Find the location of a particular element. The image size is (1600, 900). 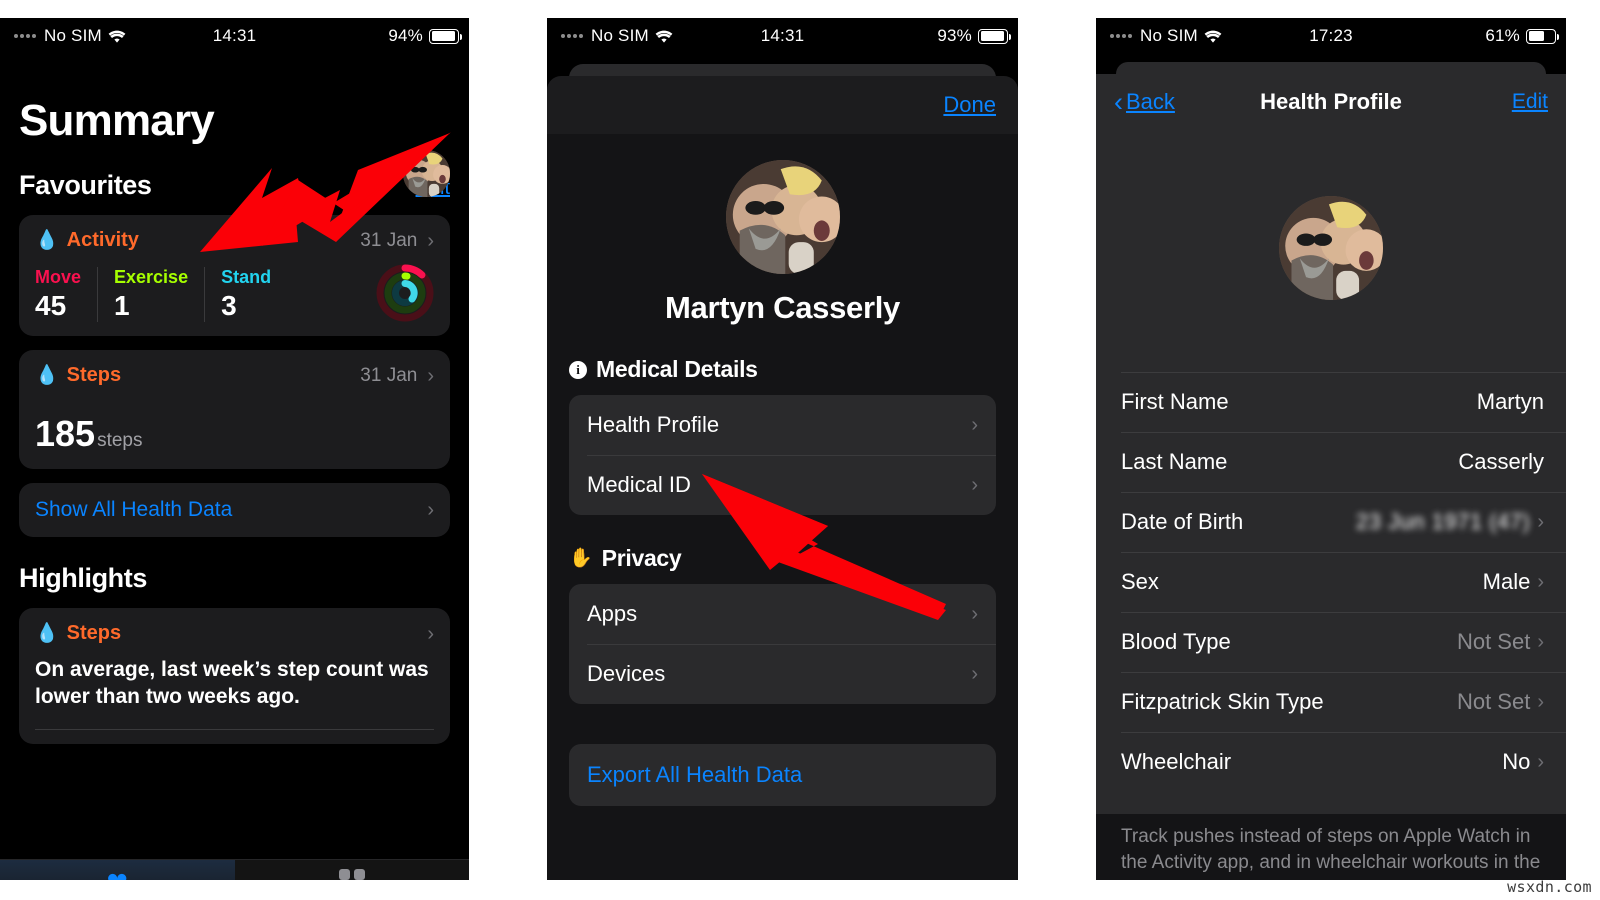

row-label: Health Profile is located at coordinates (653, 424).